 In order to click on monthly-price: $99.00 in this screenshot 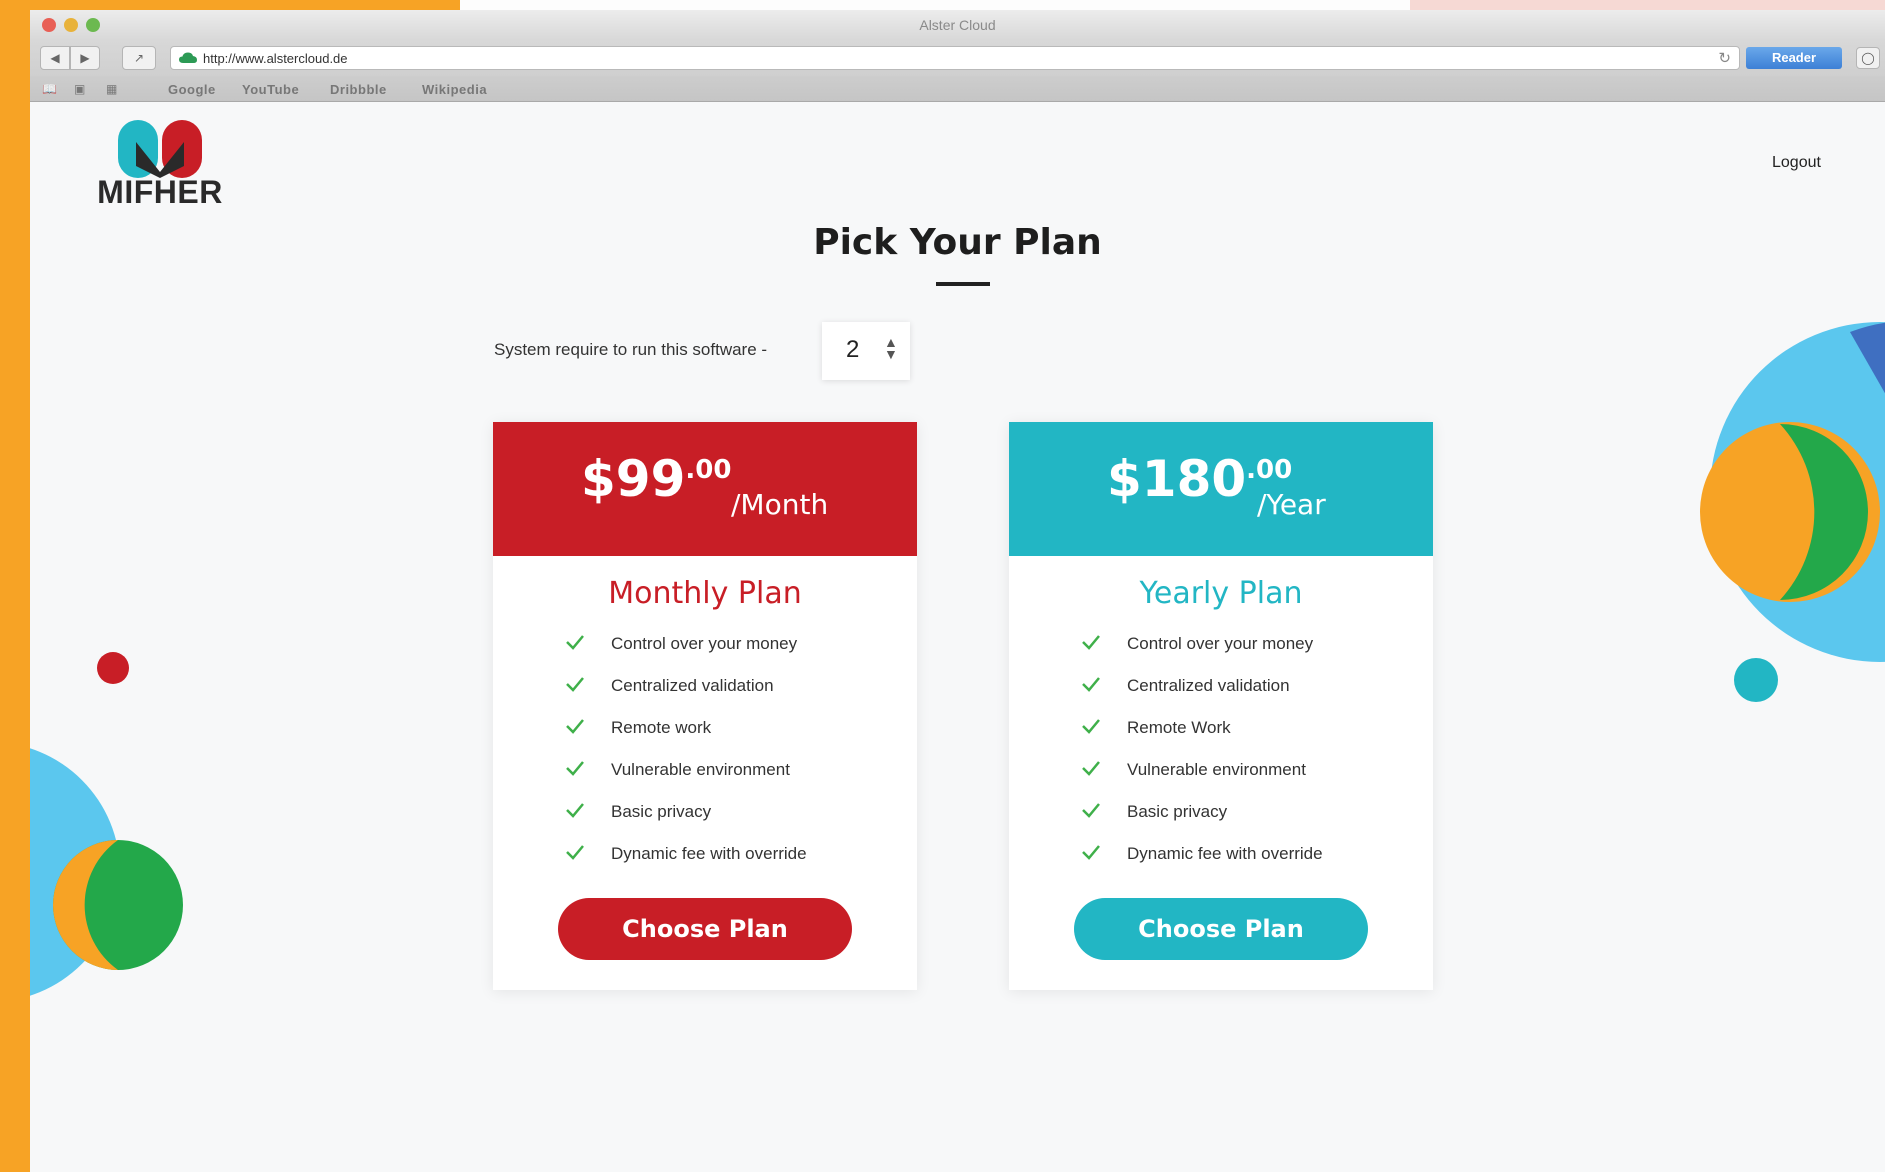, I will do `click(656, 479)`.